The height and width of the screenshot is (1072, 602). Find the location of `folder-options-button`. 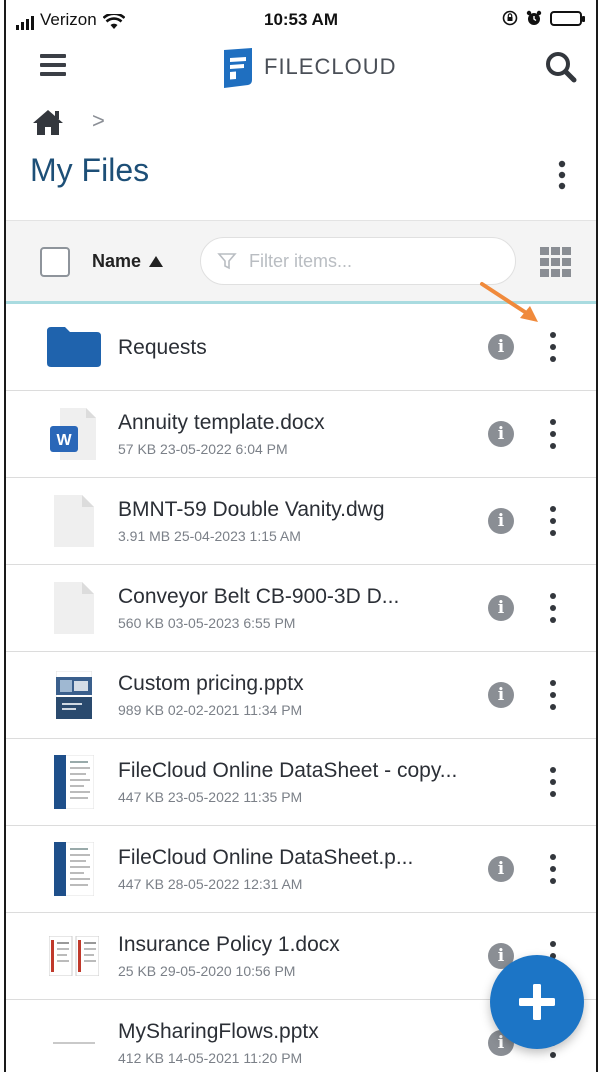

folder-options-button is located at coordinates (562, 177).